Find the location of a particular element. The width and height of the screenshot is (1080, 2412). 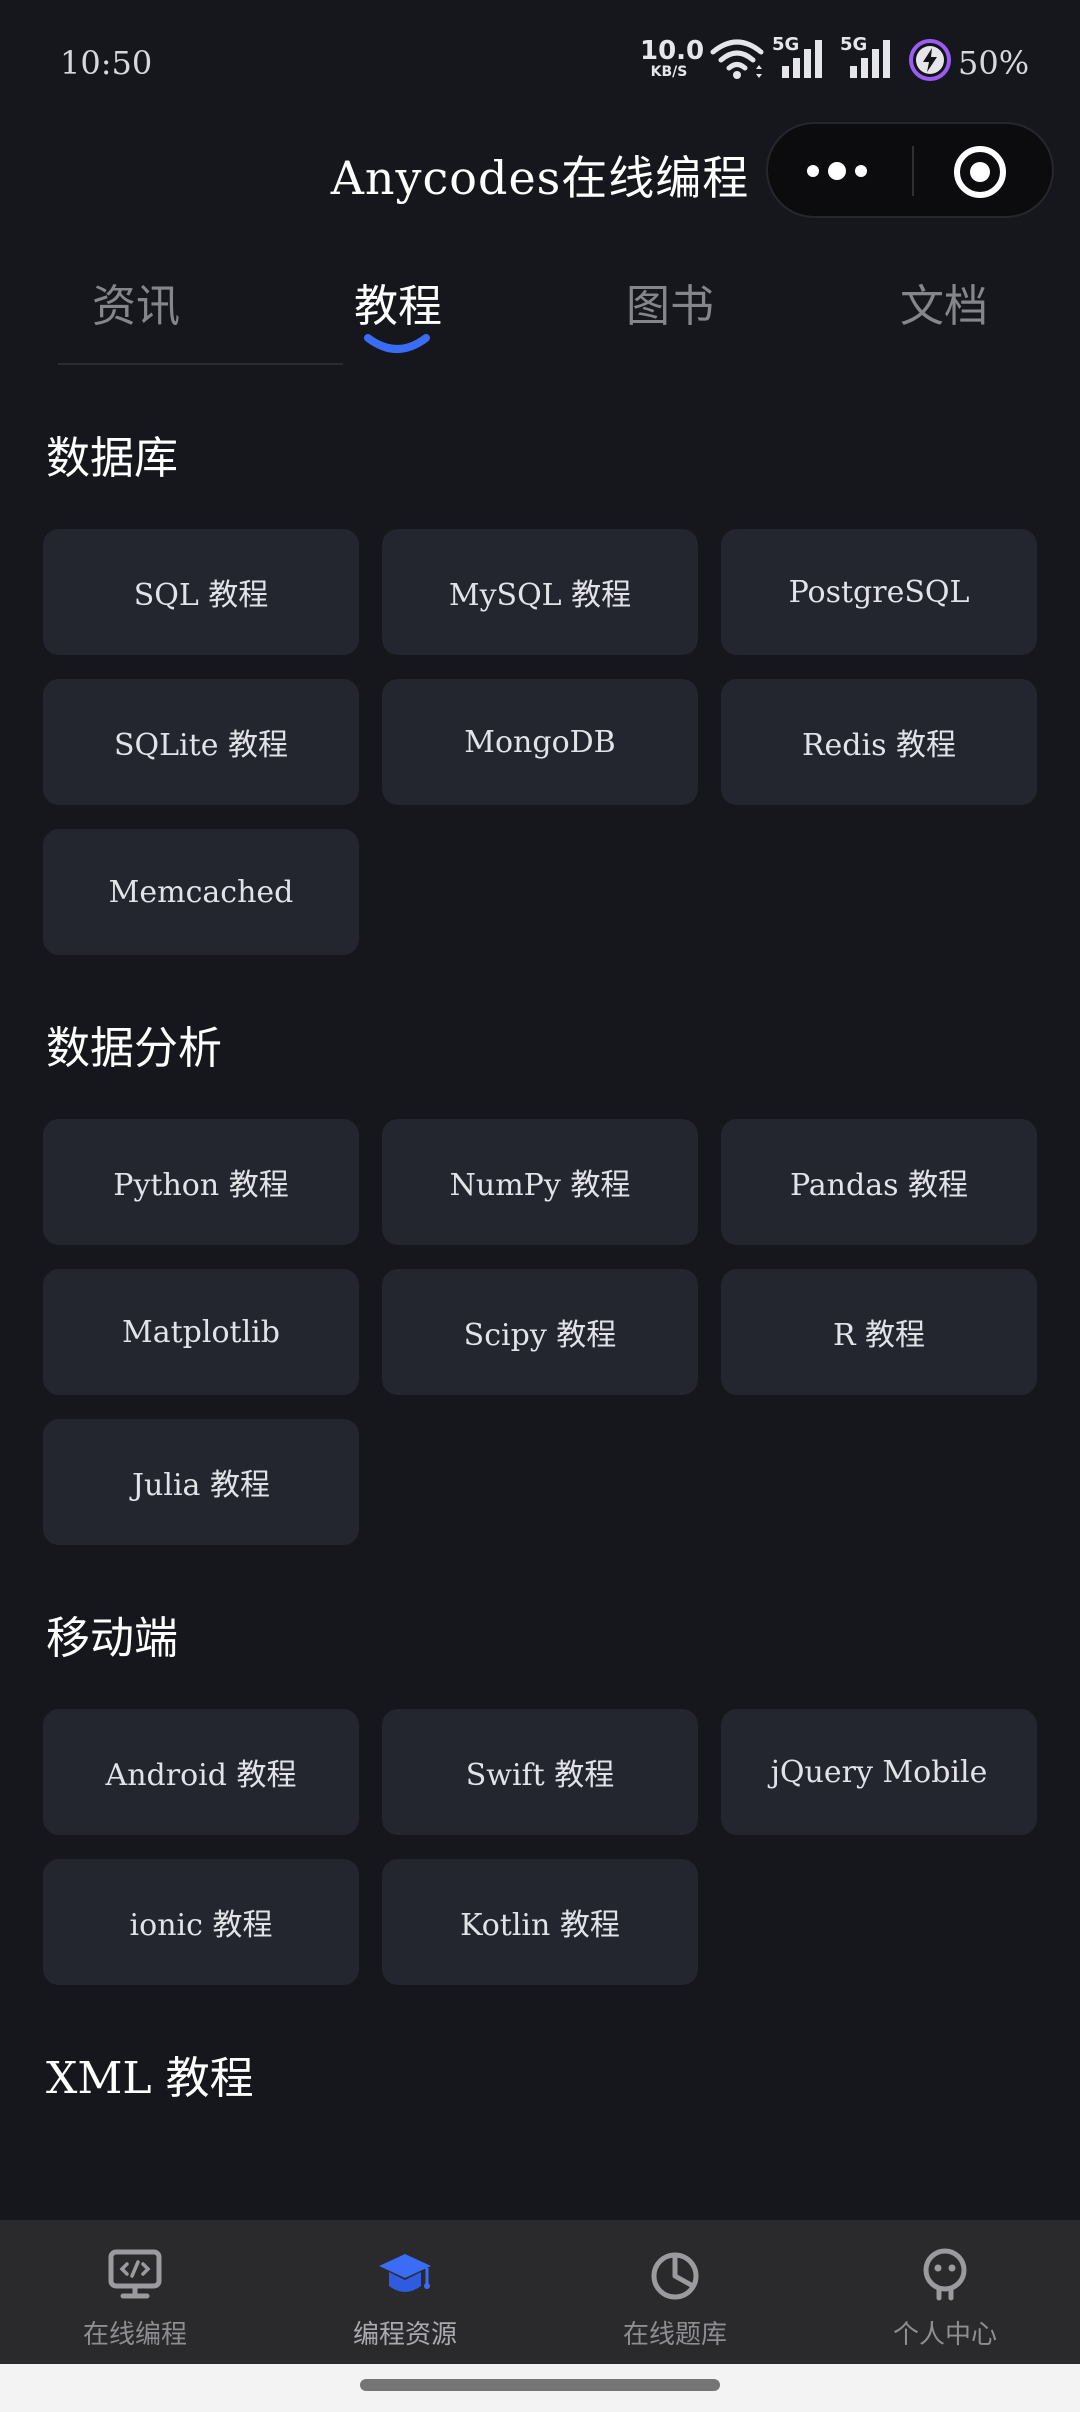

tutorial-card: ionic 教程 is located at coordinates (201, 1922).